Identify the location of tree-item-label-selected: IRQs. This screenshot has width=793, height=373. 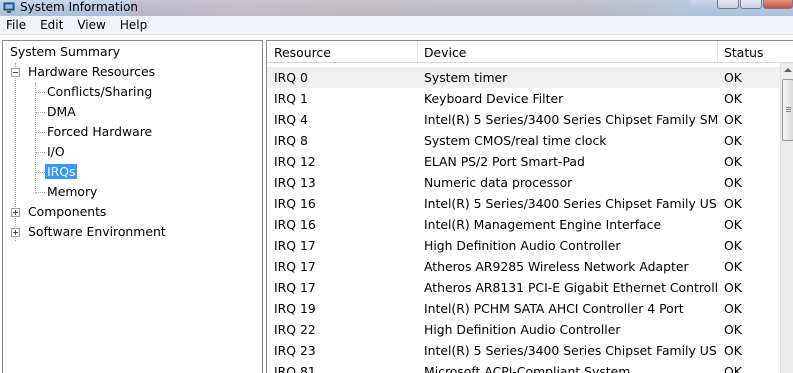
(61, 171).